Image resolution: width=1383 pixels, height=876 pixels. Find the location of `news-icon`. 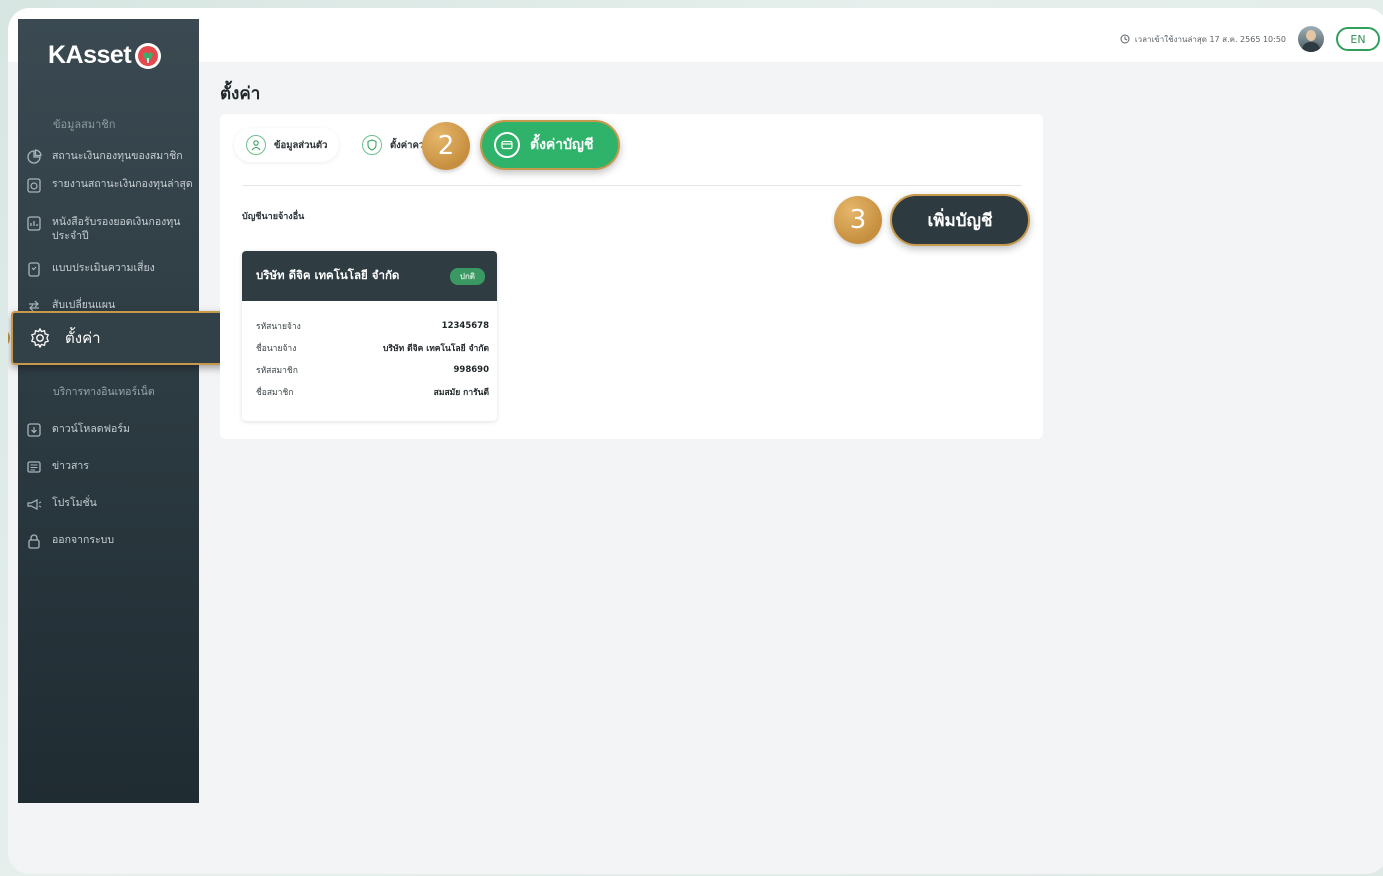

news-icon is located at coordinates (34, 467).